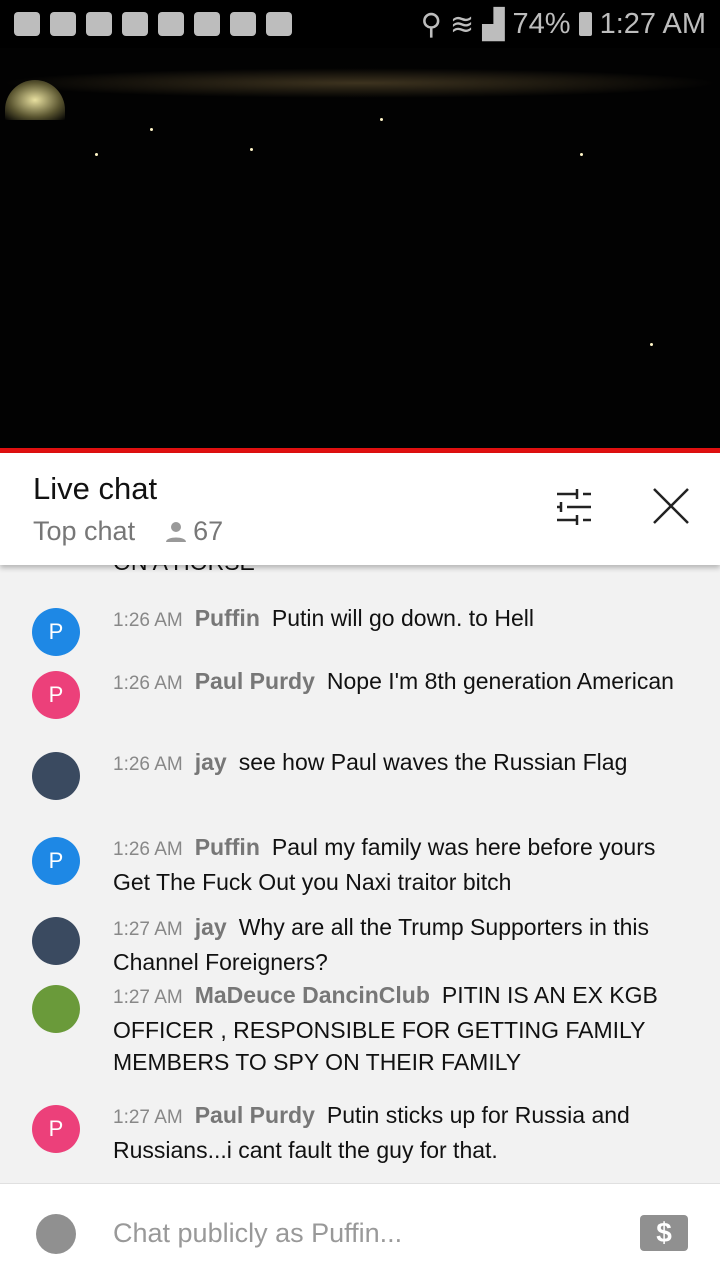 The height and width of the screenshot is (1280, 720). What do you see at coordinates (27, 24) in the screenshot?
I see `message-icon` at bounding box center [27, 24].